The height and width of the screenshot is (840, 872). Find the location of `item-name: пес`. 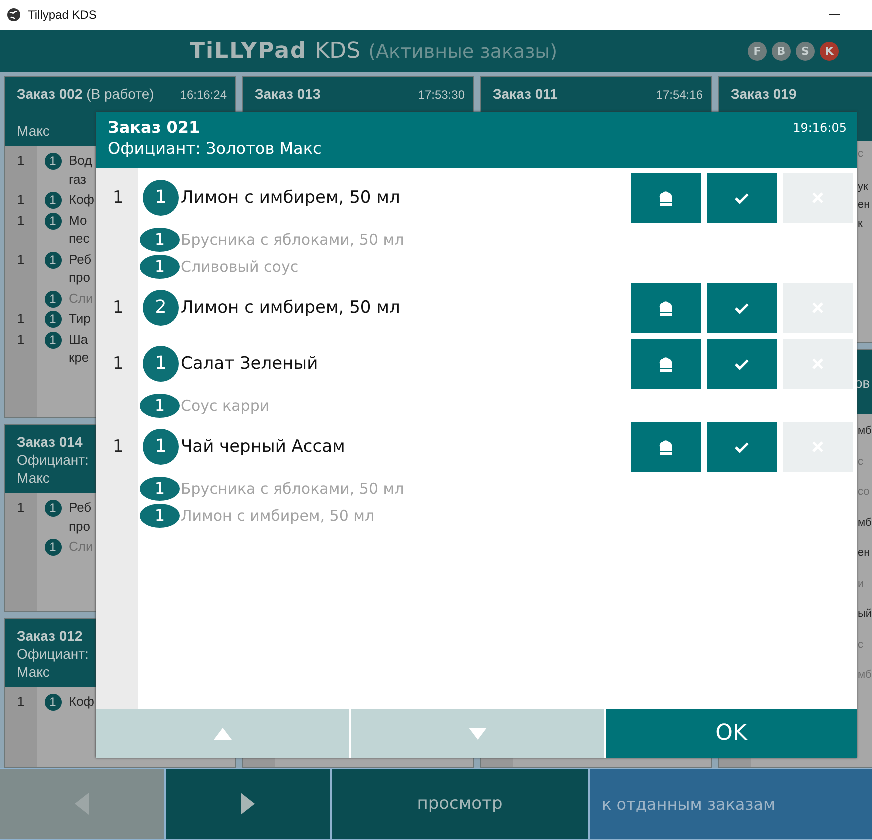

item-name: пес is located at coordinates (79, 239).